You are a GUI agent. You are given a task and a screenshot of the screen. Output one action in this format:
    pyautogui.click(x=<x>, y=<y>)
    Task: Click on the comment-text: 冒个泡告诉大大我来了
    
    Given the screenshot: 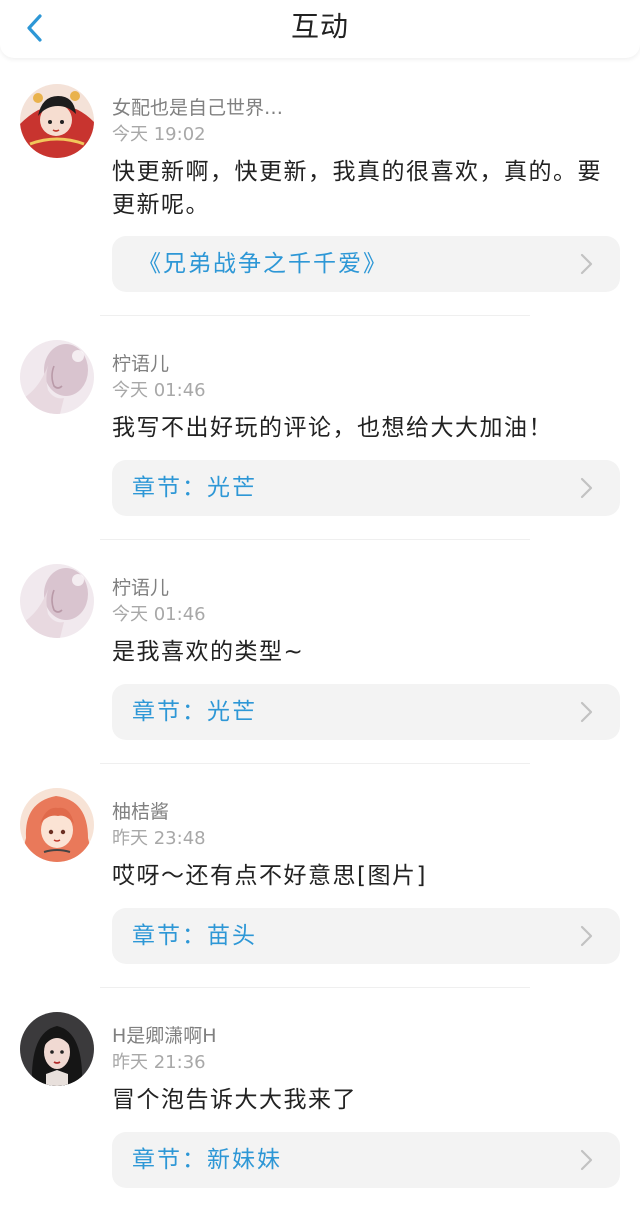 What is the action you would take?
    pyautogui.click(x=234, y=1100)
    